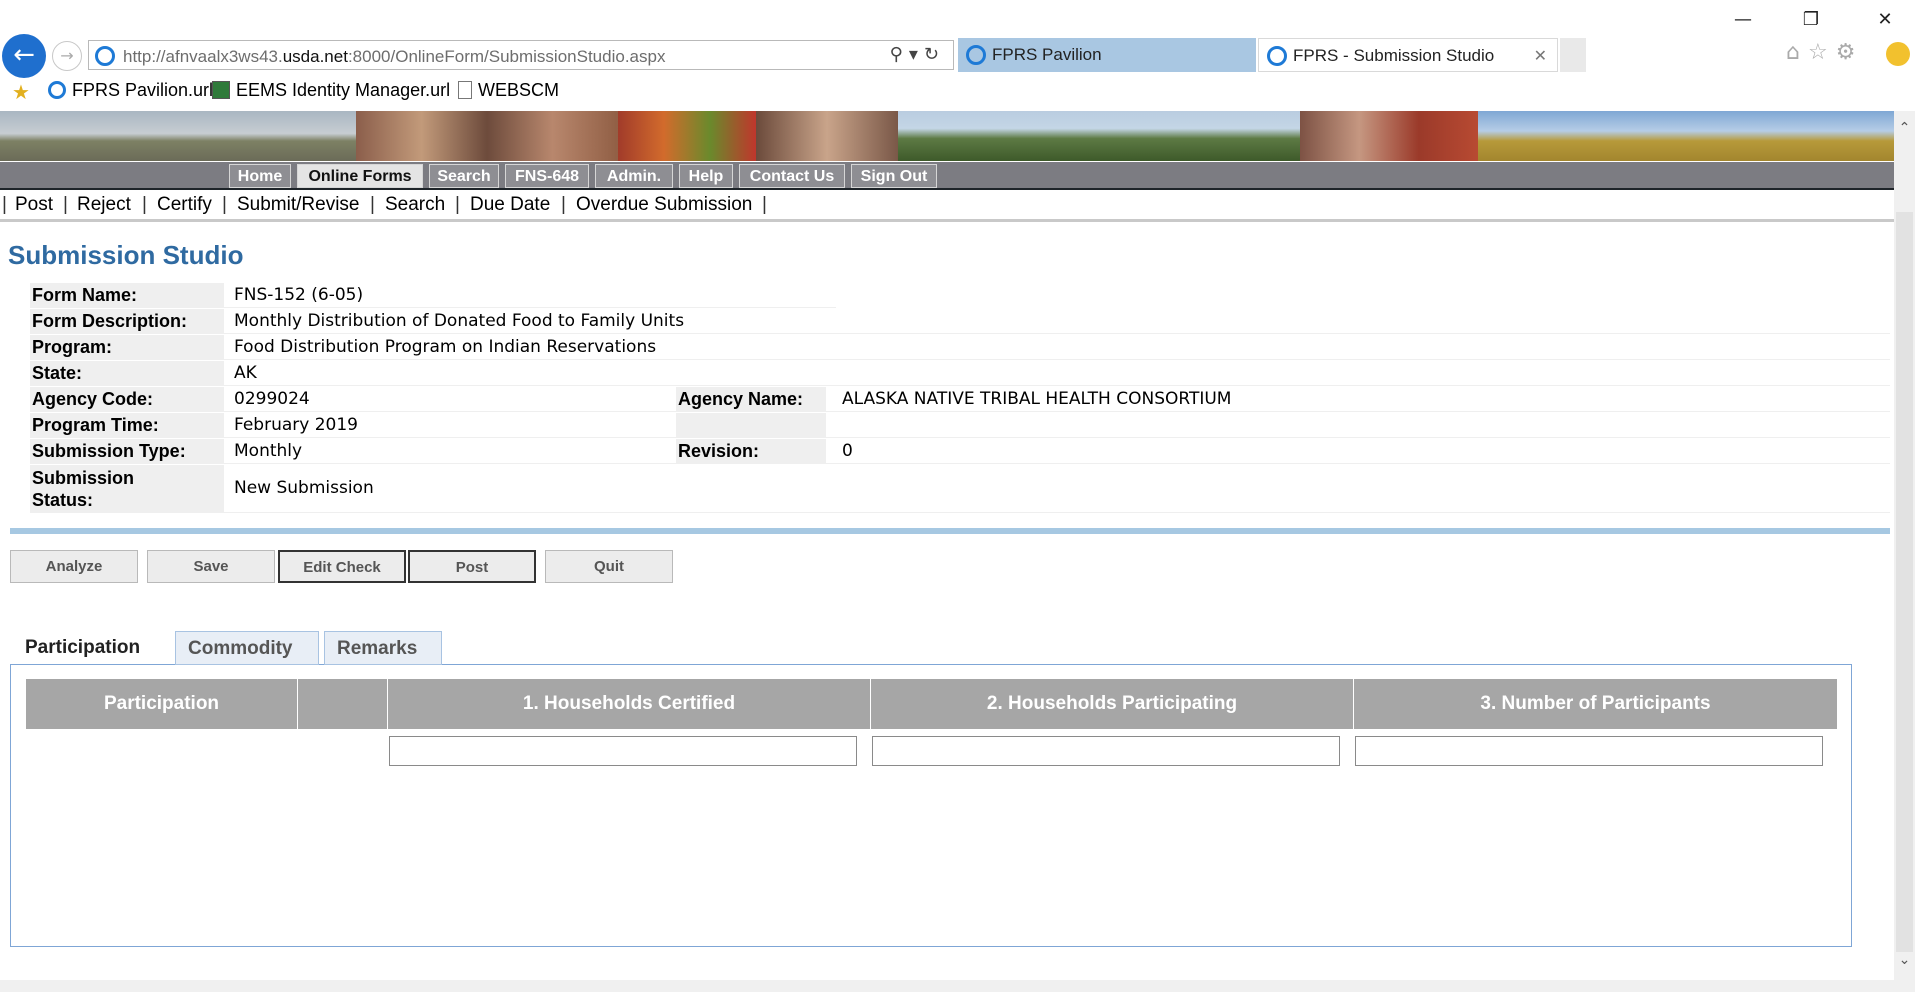 This screenshot has height=992, width=1915. I want to click on subnav-post: Post, so click(34, 205).